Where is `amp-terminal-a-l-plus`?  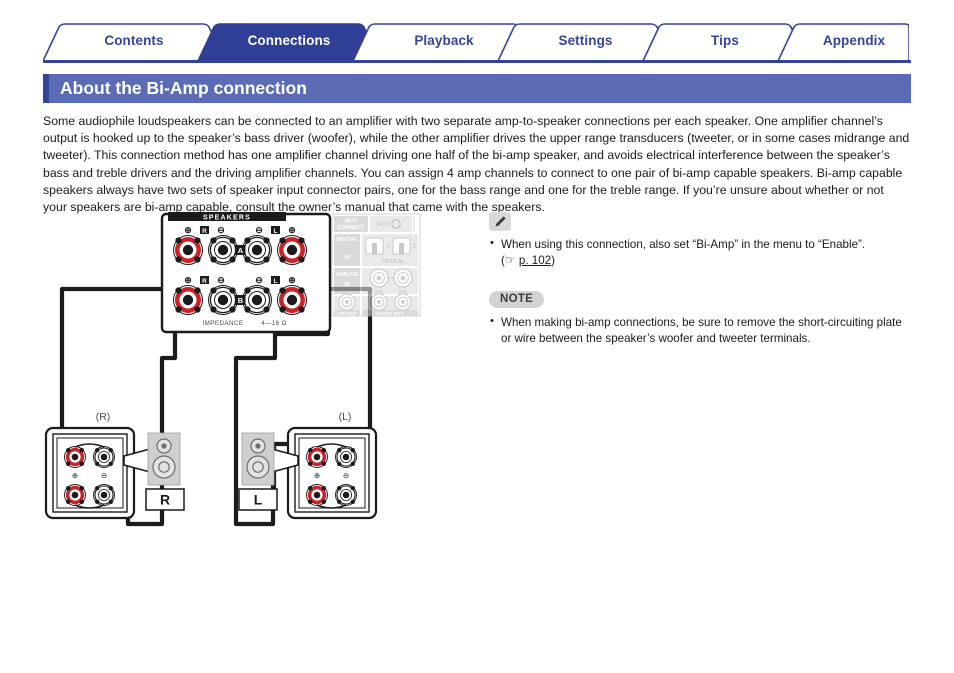
amp-terminal-a-l-plus is located at coordinates (292, 250).